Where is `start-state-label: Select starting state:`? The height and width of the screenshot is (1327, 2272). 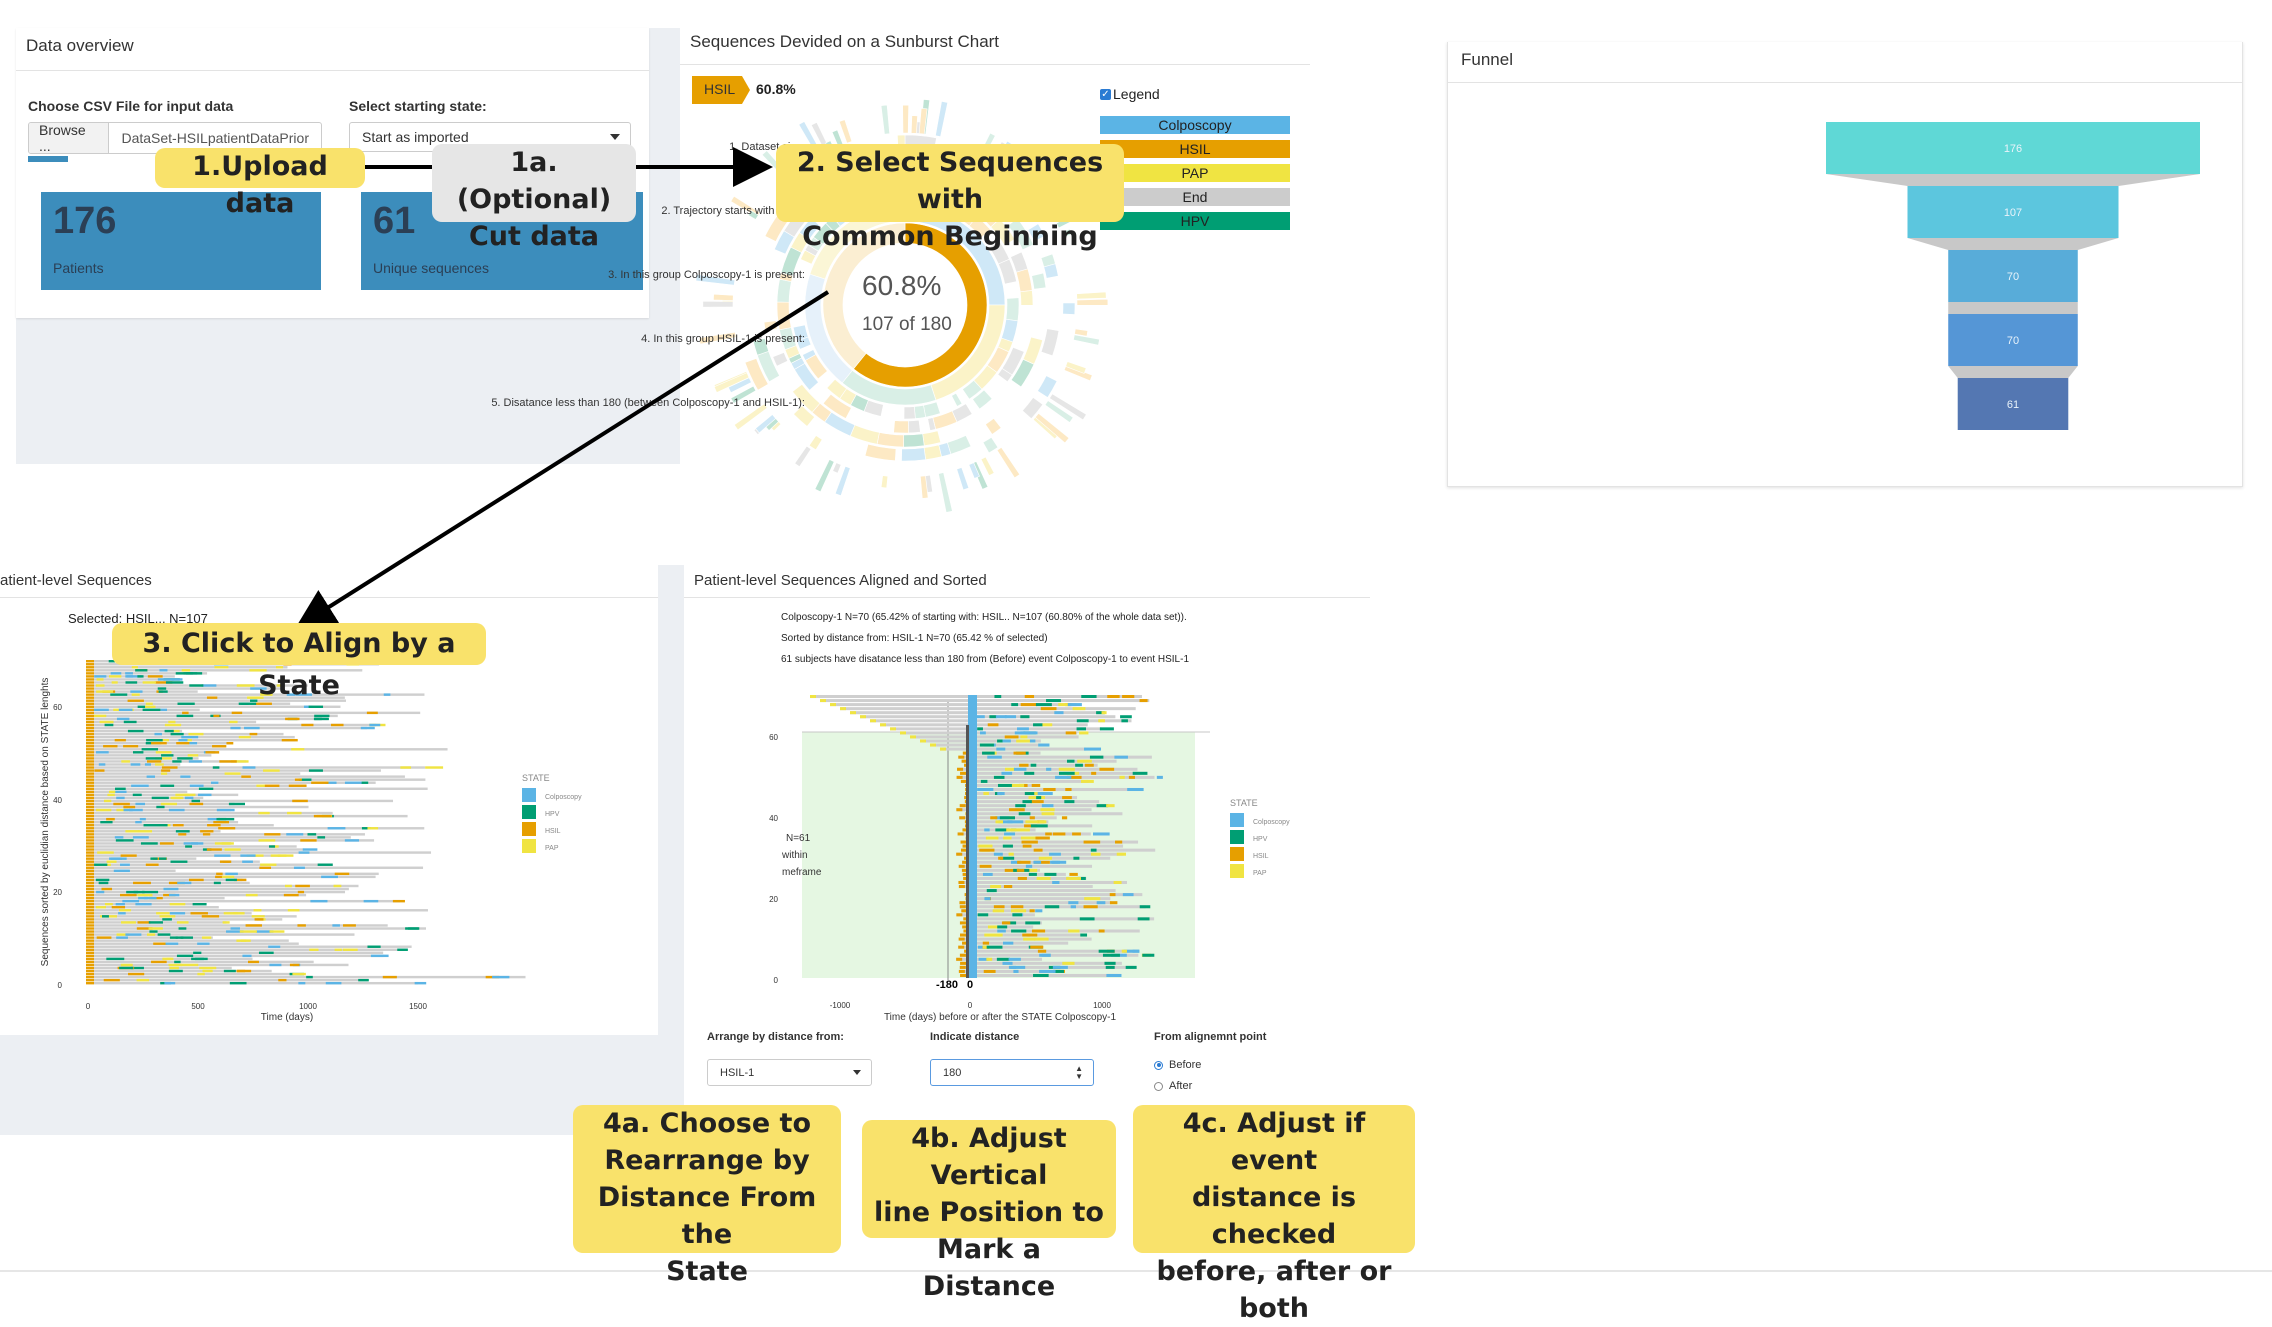
start-state-label: Select starting state: is located at coordinates (418, 106).